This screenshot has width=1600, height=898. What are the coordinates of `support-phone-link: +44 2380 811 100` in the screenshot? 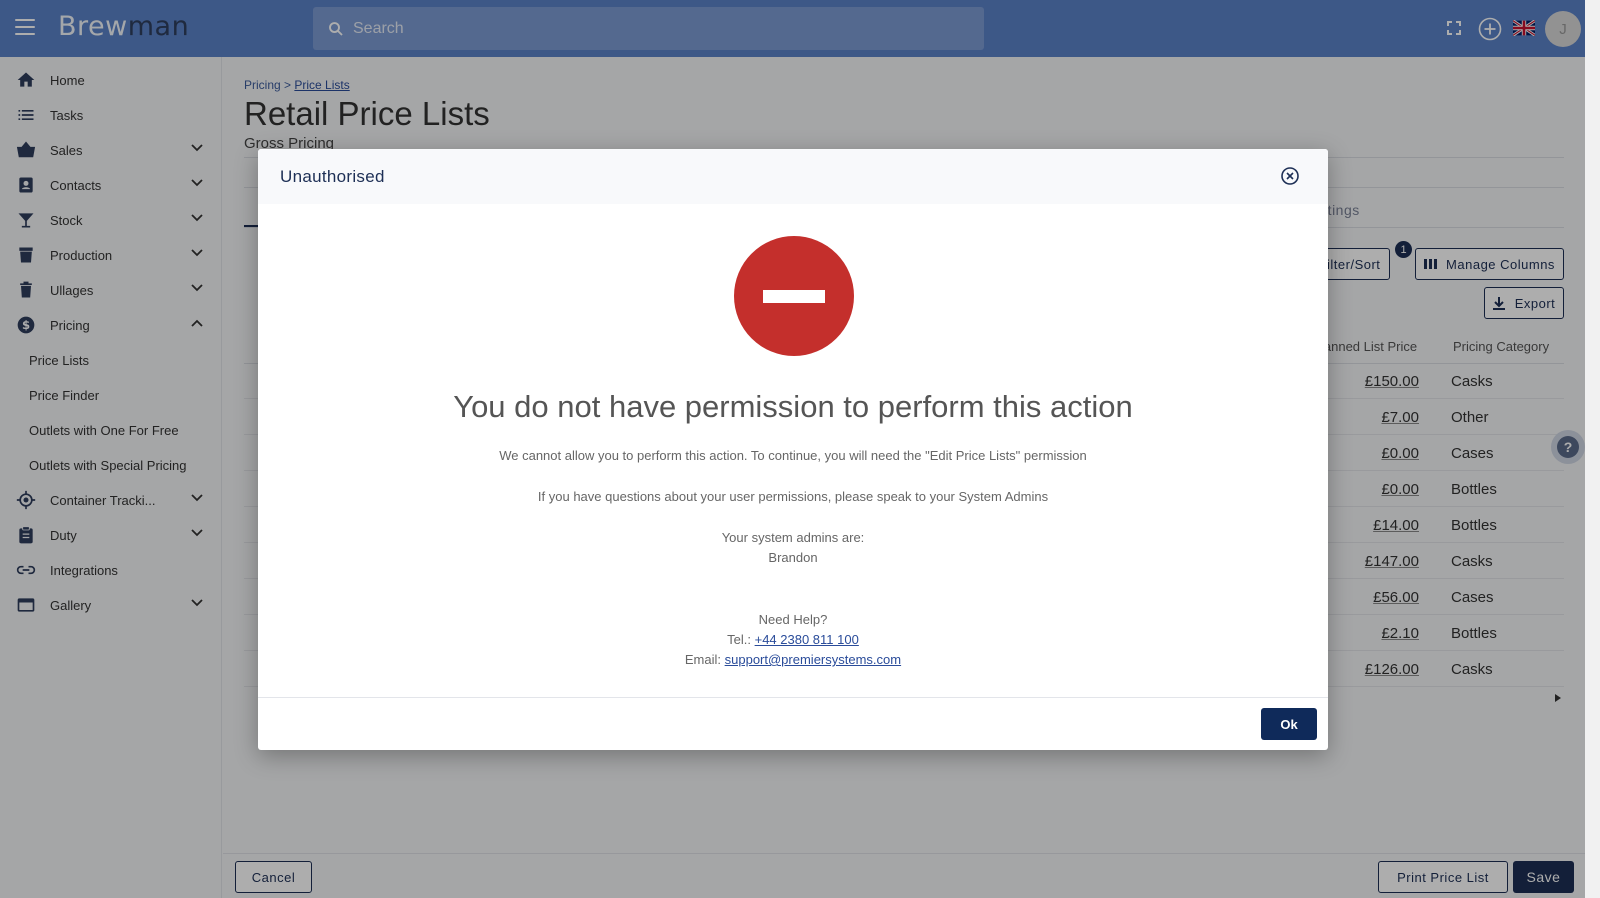 It's located at (807, 639).